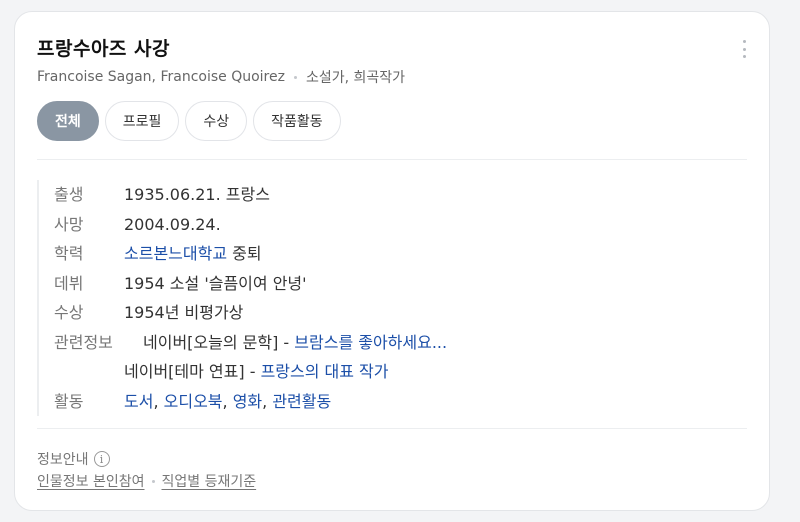 The height and width of the screenshot is (522, 800). What do you see at coordinates (744, 49) in the screenshot?
I see `more-options-icon` at bounding box center [744, 49].